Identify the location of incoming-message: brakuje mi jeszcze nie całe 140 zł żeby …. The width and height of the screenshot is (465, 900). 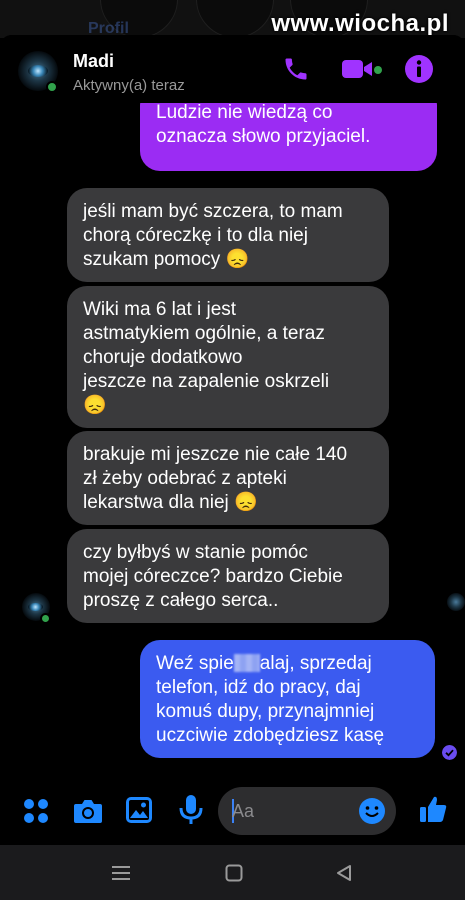
(228, 478).